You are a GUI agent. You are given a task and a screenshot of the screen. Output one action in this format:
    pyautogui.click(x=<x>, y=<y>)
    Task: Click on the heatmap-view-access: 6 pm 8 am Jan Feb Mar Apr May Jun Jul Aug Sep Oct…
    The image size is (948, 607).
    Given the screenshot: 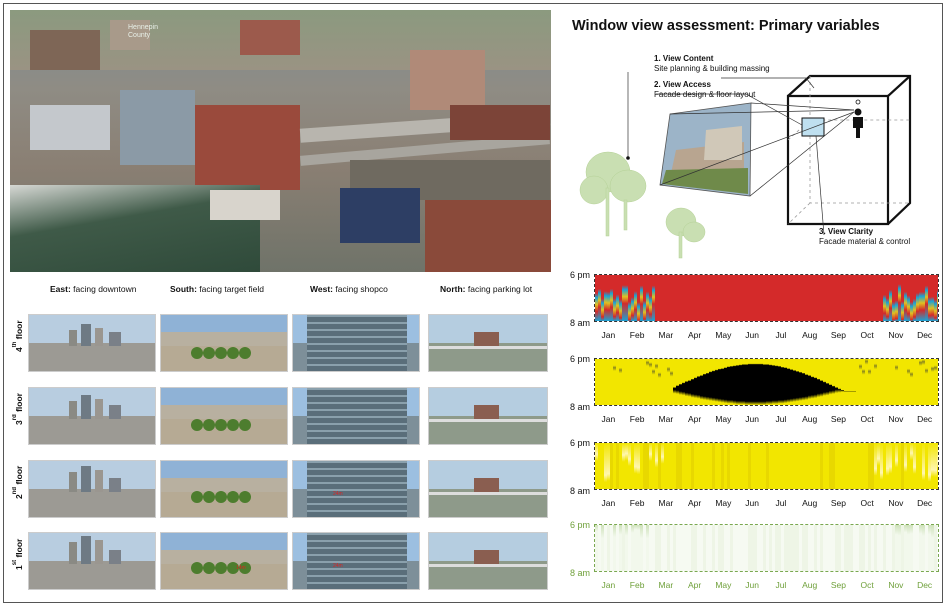 What is the action you would take?
    pyautogui.click(x=754, y=392)
    